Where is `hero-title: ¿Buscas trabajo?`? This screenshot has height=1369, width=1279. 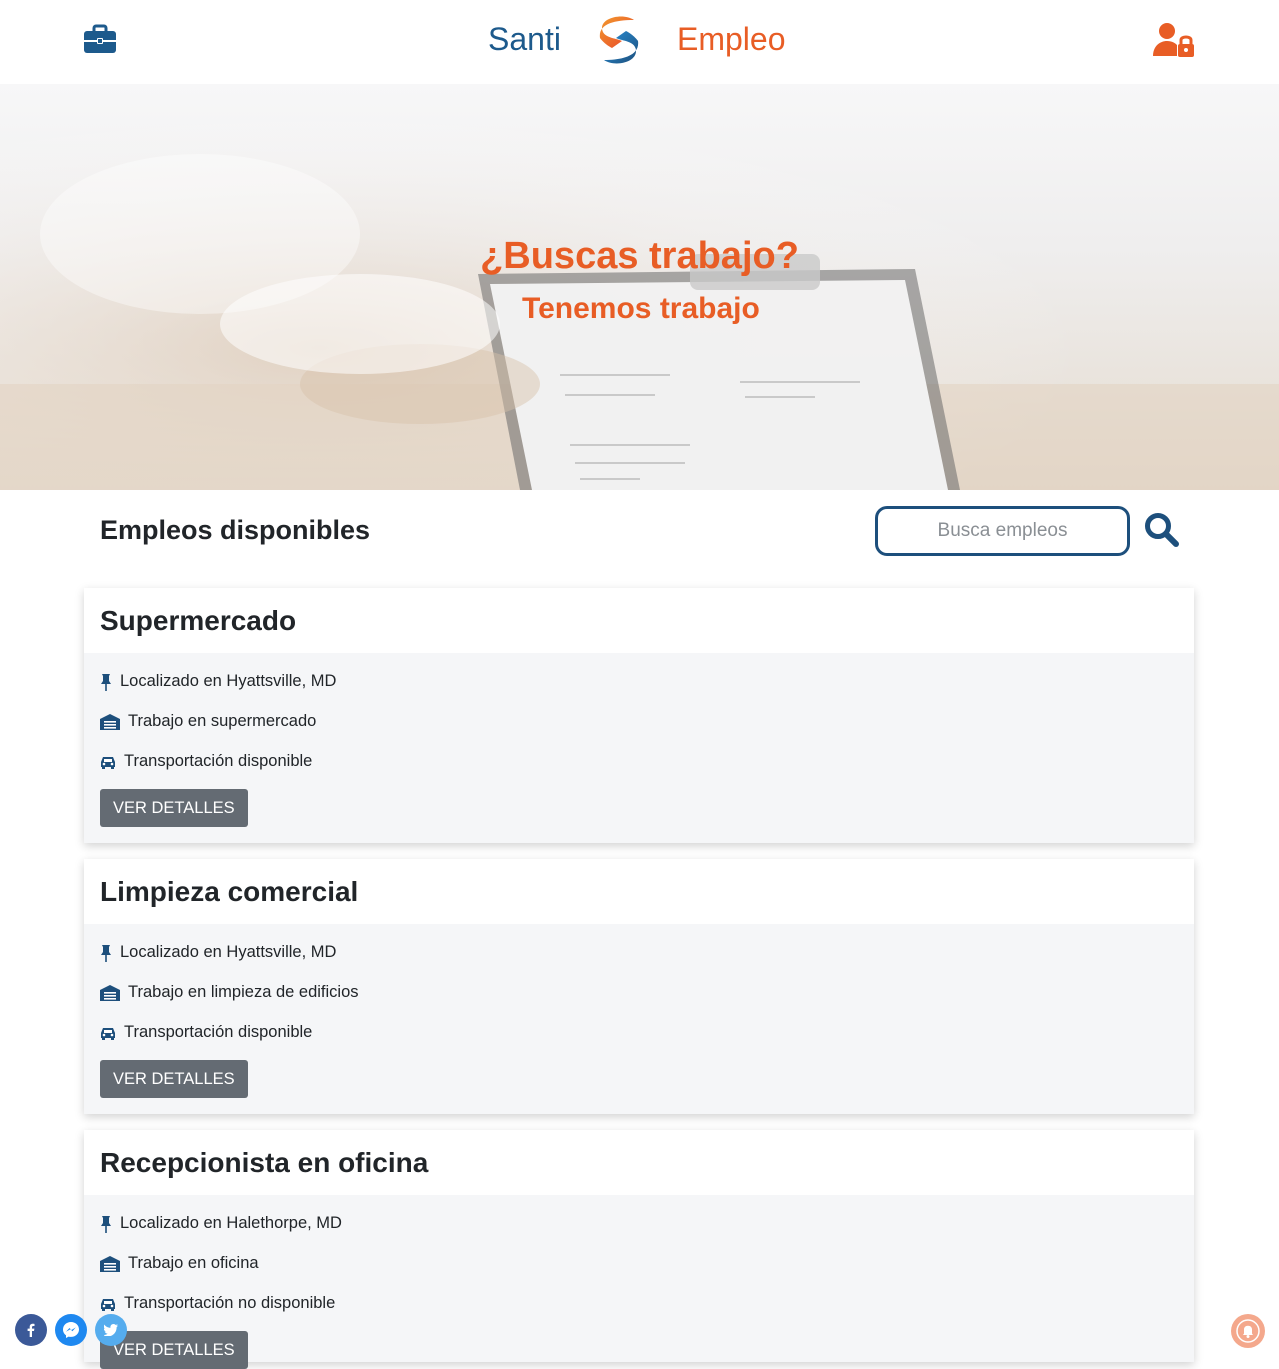 hero-title: ¿Buscas trabajo? is located at coordinates (639, 256).